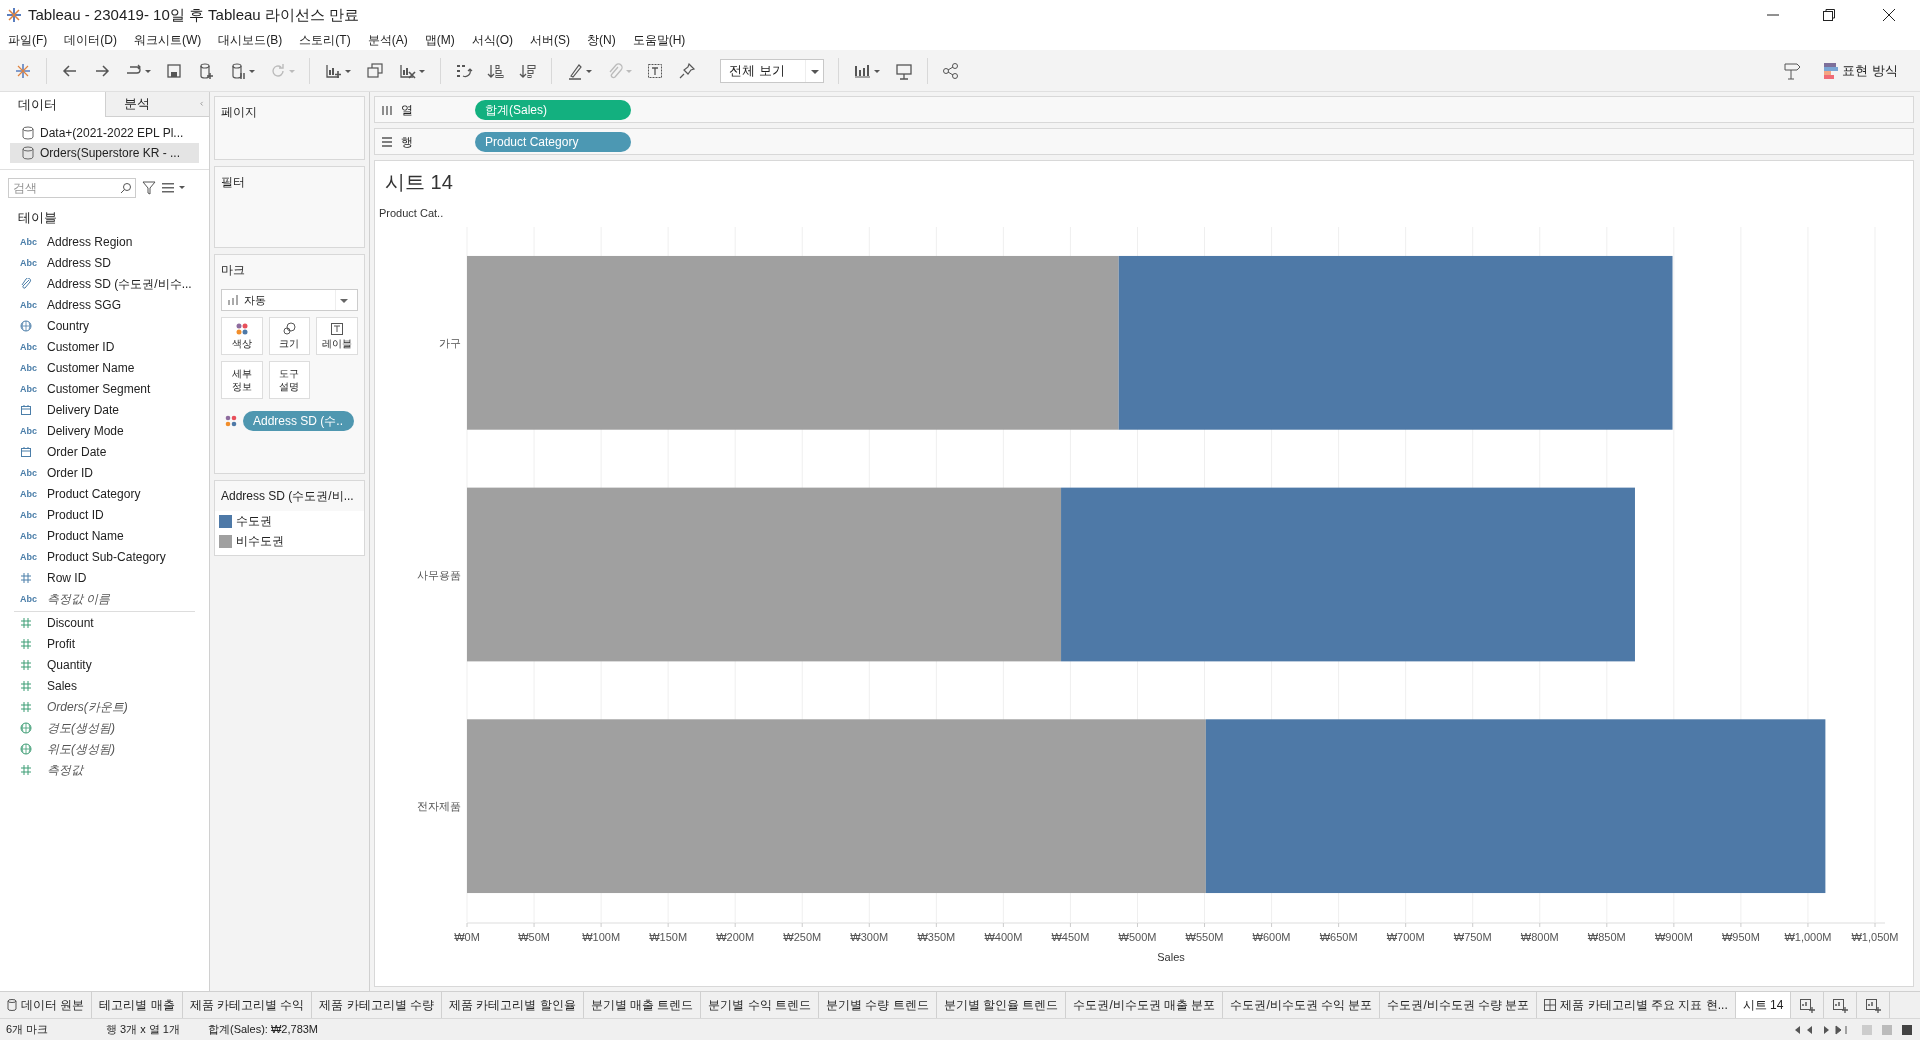  What do you see at coordinates (26, 749) in the screenshot?
I see `globe-icon` at bounding box center [26, 749].